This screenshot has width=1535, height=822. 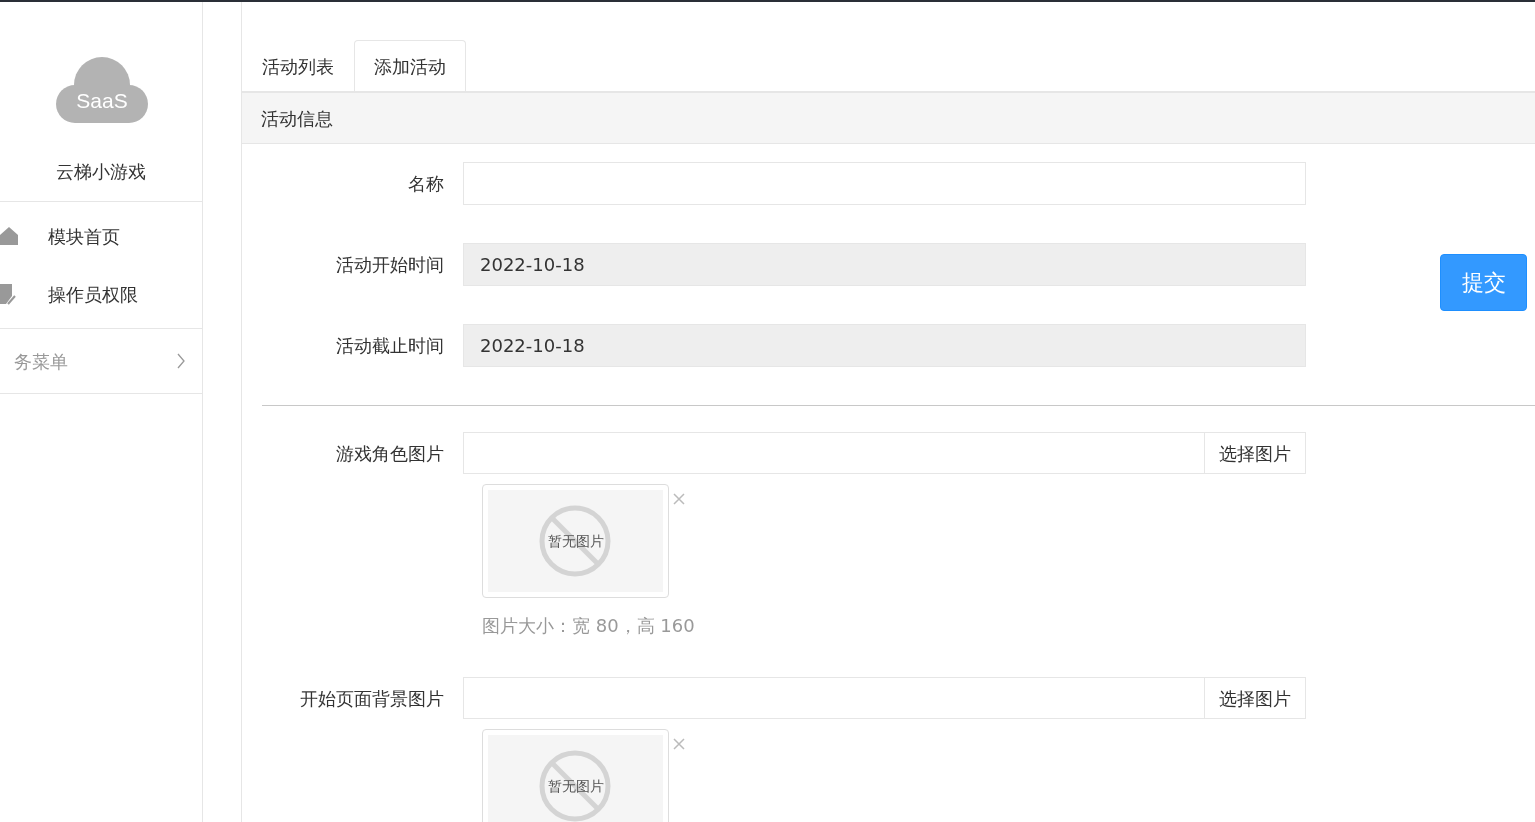 What do you see at coordinates (101, 172) in the screenshot?
I see `app-name: 云梯小游戏` at bounding box center [101, 172].